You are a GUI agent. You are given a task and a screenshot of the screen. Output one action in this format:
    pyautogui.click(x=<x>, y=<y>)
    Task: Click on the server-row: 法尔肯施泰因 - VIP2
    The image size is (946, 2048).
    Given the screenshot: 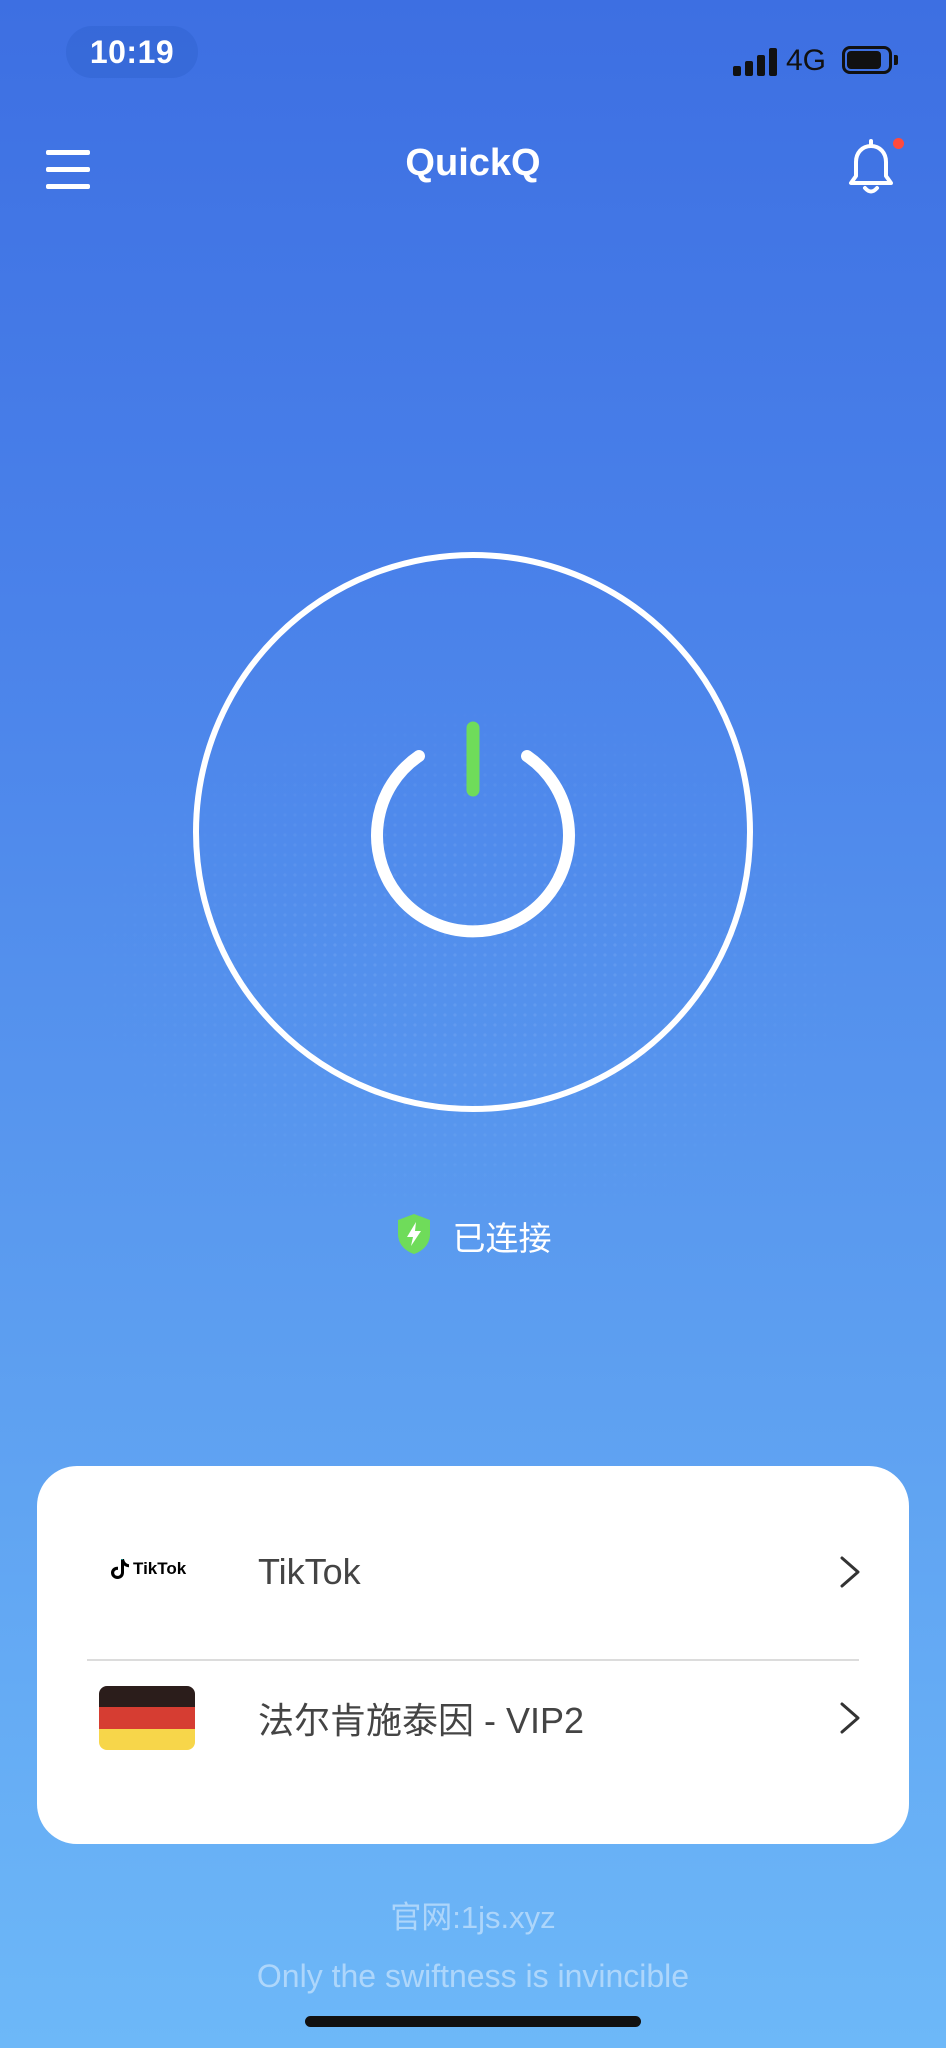 What is the action you would take?
    pyautogui.click(x=473, y=1738)
    